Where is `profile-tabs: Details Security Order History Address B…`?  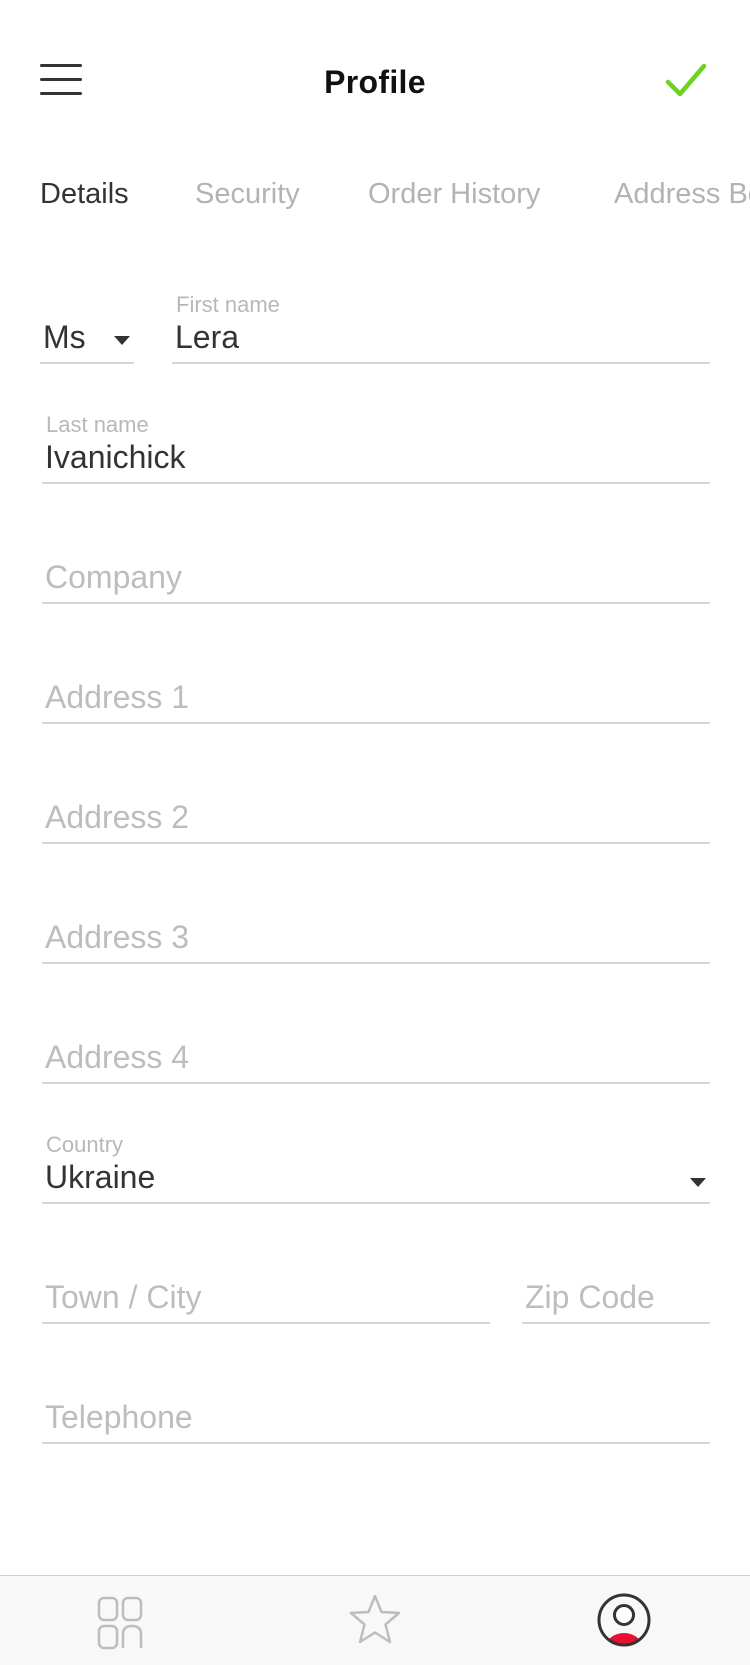
profile-tabs: Details Security Order History Address B… is located at coordinates (375, 197).